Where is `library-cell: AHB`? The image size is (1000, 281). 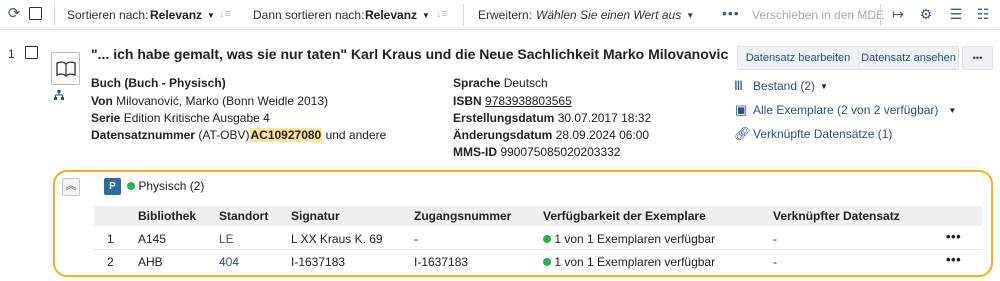 library-cell: AHB is located at coordinates (150, 262).